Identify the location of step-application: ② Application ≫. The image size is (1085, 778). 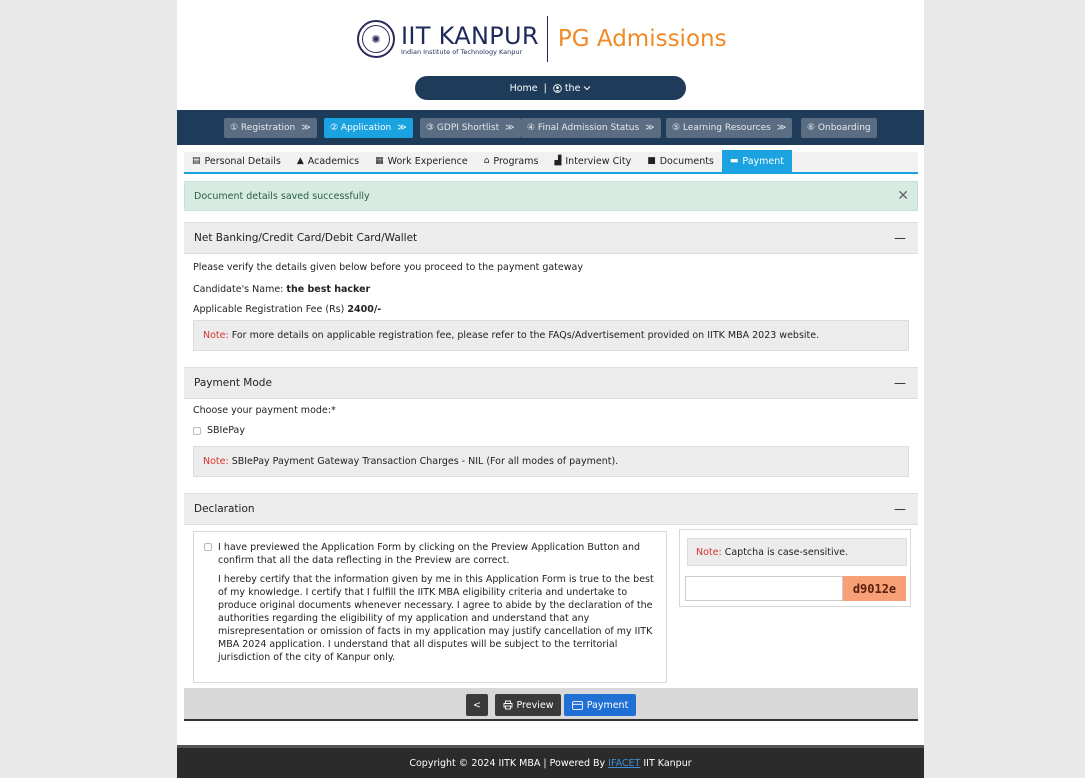
(368, 128).